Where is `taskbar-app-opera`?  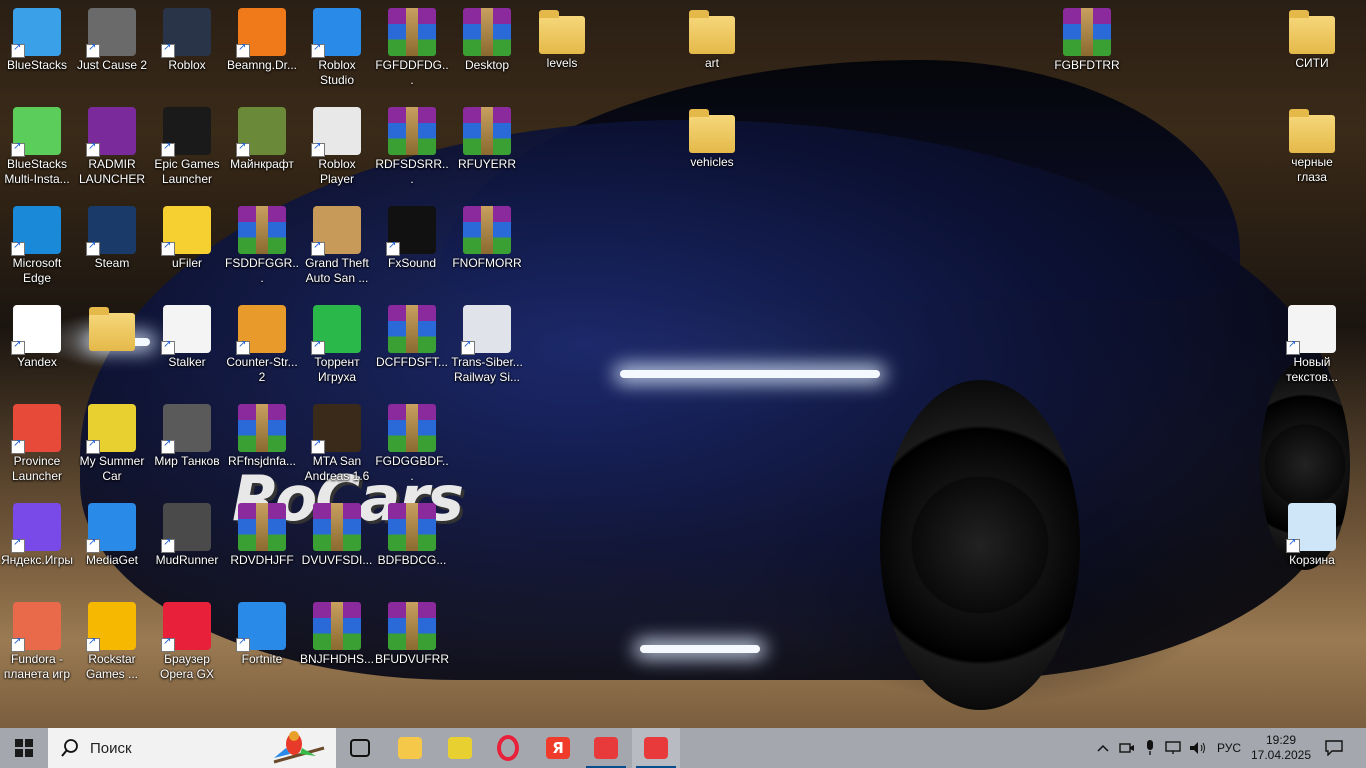 taskbar-app-opera is located at coordinates (508, 748).